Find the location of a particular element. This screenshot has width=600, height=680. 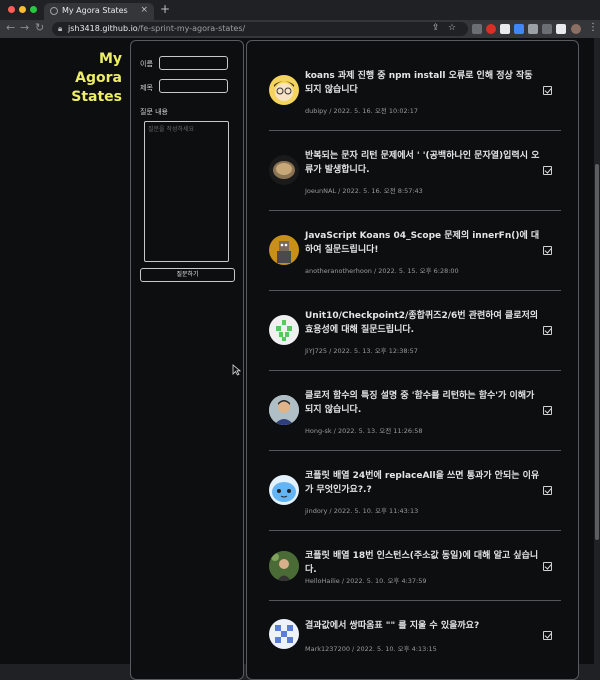

title-label: 제목 is located at coordinates (146, 88).